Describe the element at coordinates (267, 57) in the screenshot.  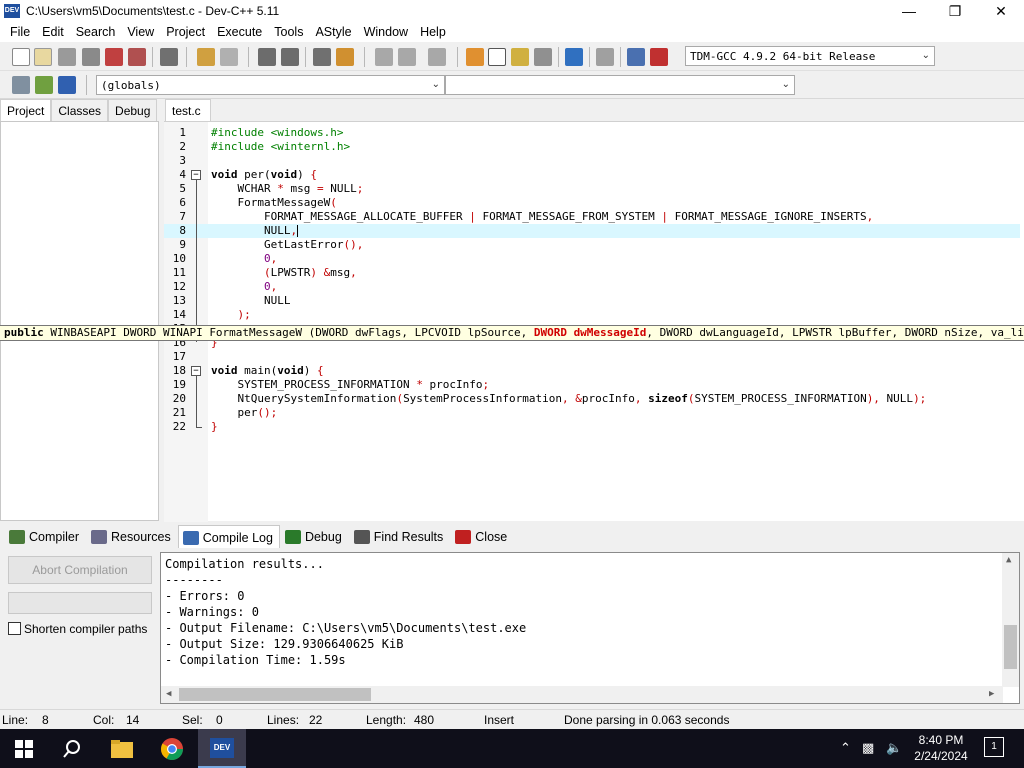
I see `find-icon` at that location.